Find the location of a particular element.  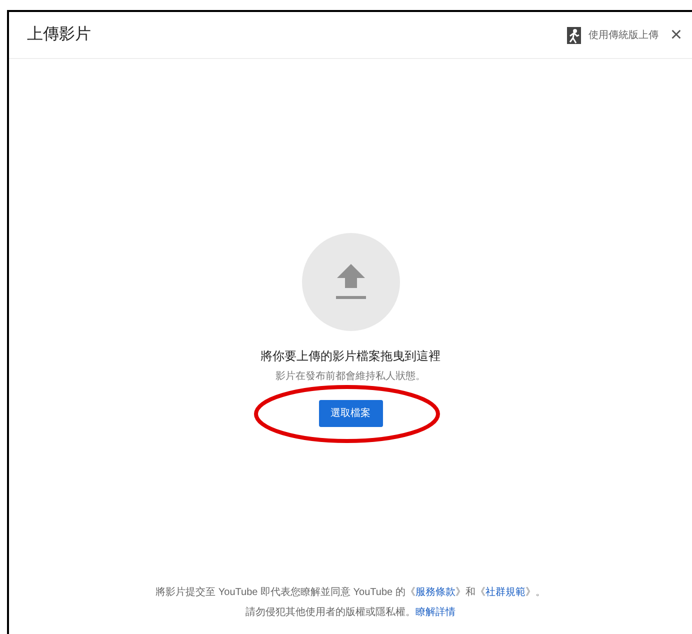

footer-link: 瞭解詳情 is located at coordinates (436, 612).